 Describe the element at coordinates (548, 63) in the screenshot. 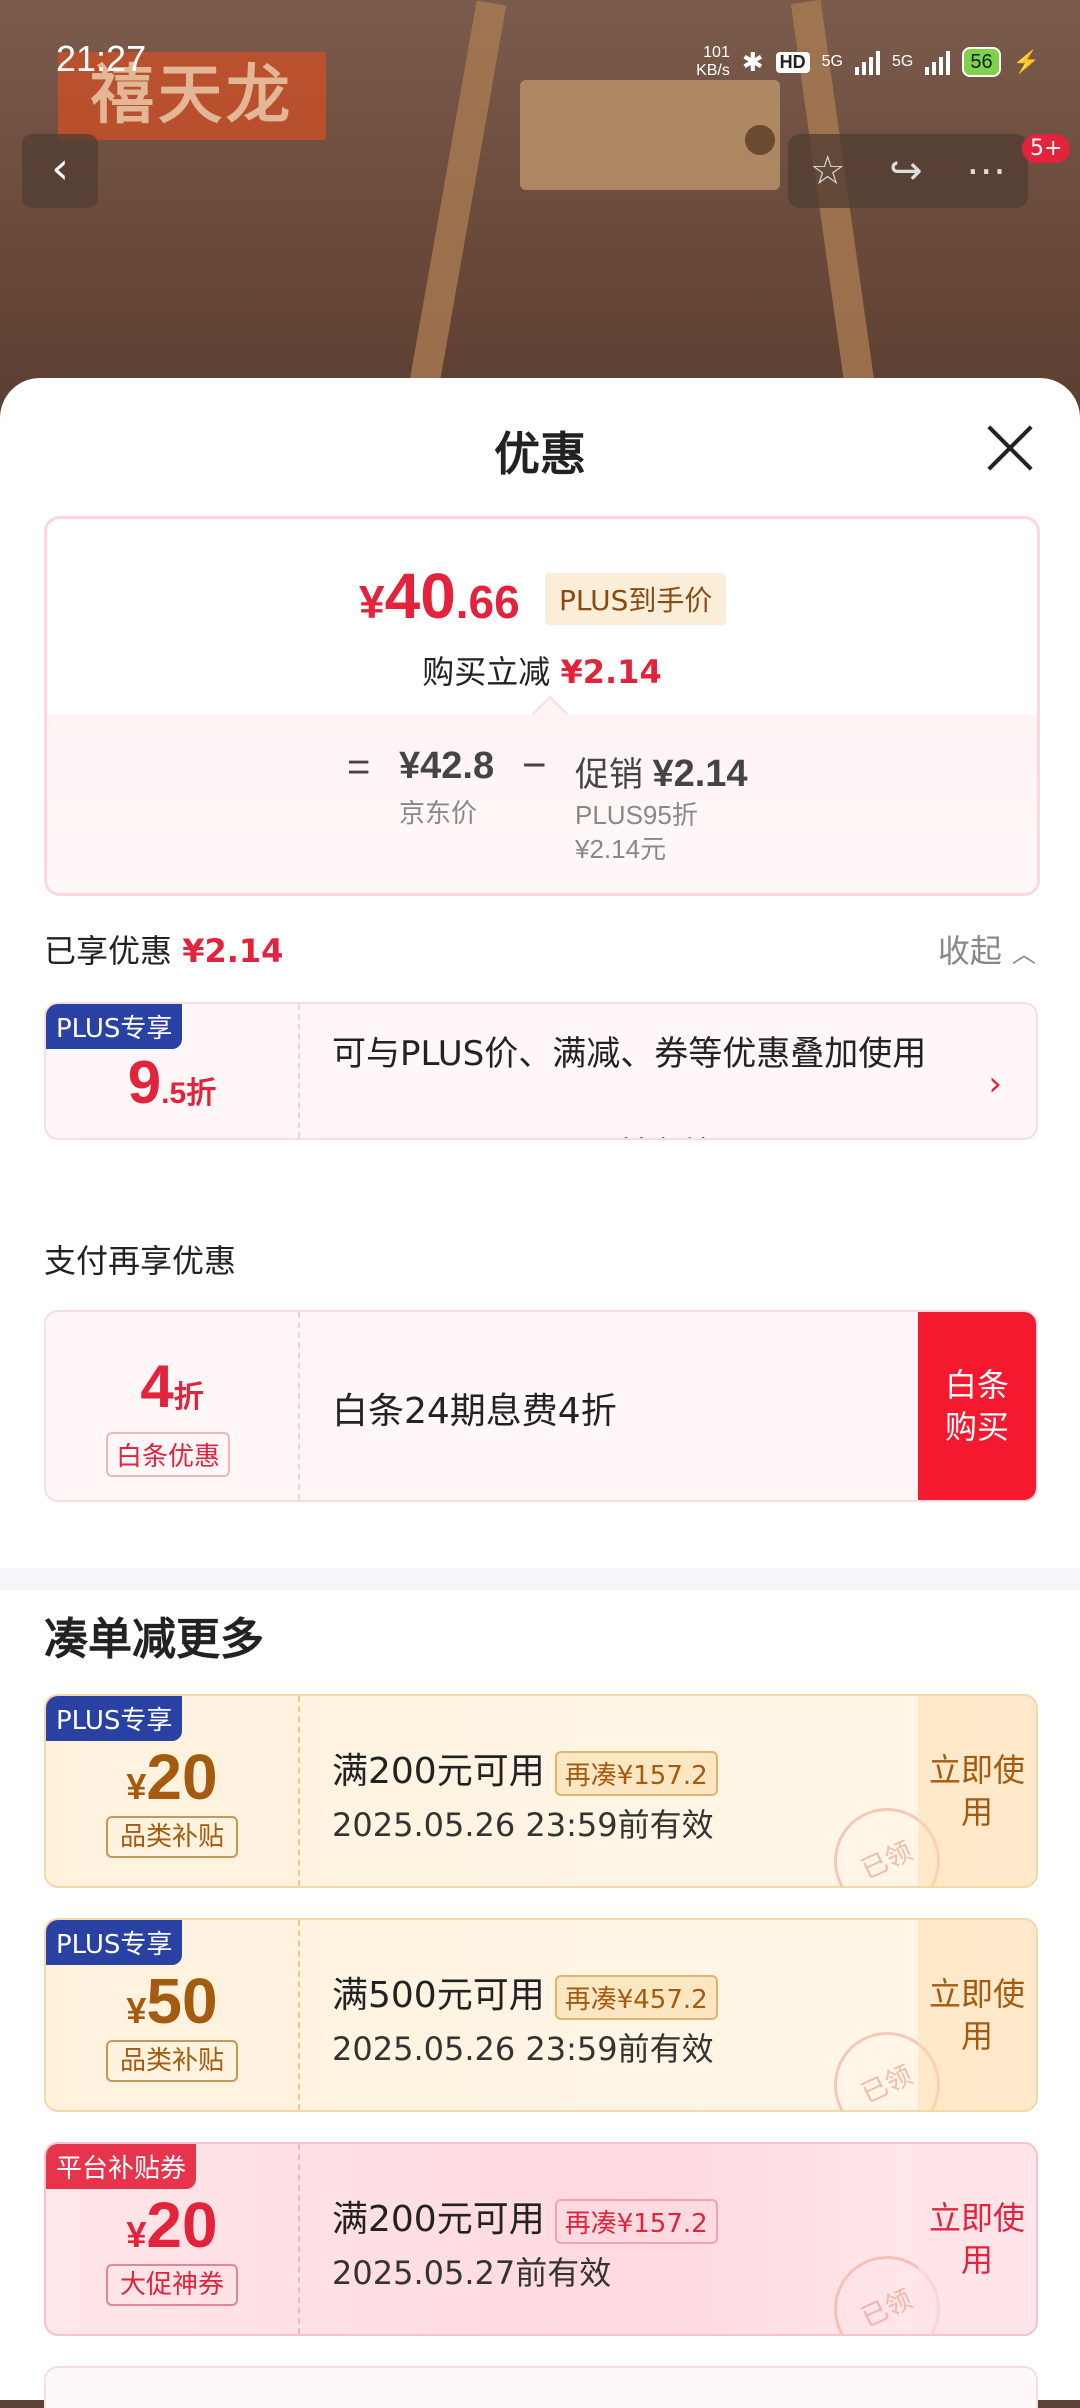

I see `status-bar: 21:27 101 KB/s ✱ HD 5G 5G 56 ⚡` at that location.